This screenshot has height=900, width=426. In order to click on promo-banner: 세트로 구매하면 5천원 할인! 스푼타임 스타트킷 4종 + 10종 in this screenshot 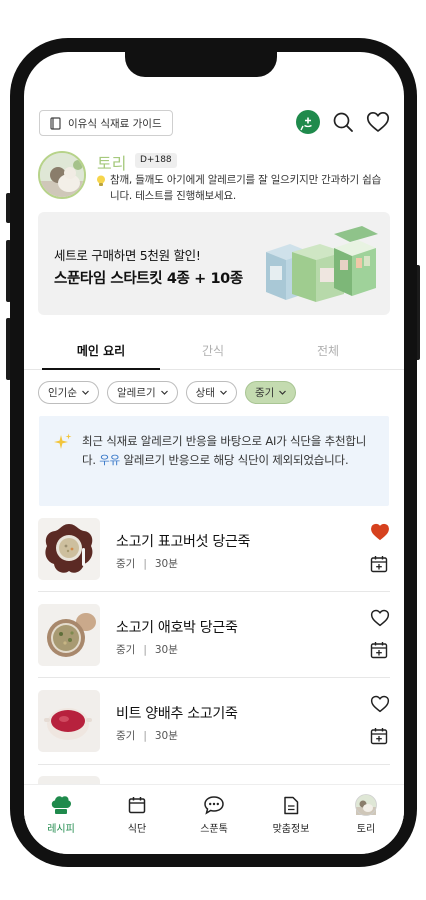, I will do `click(214, 263)`.